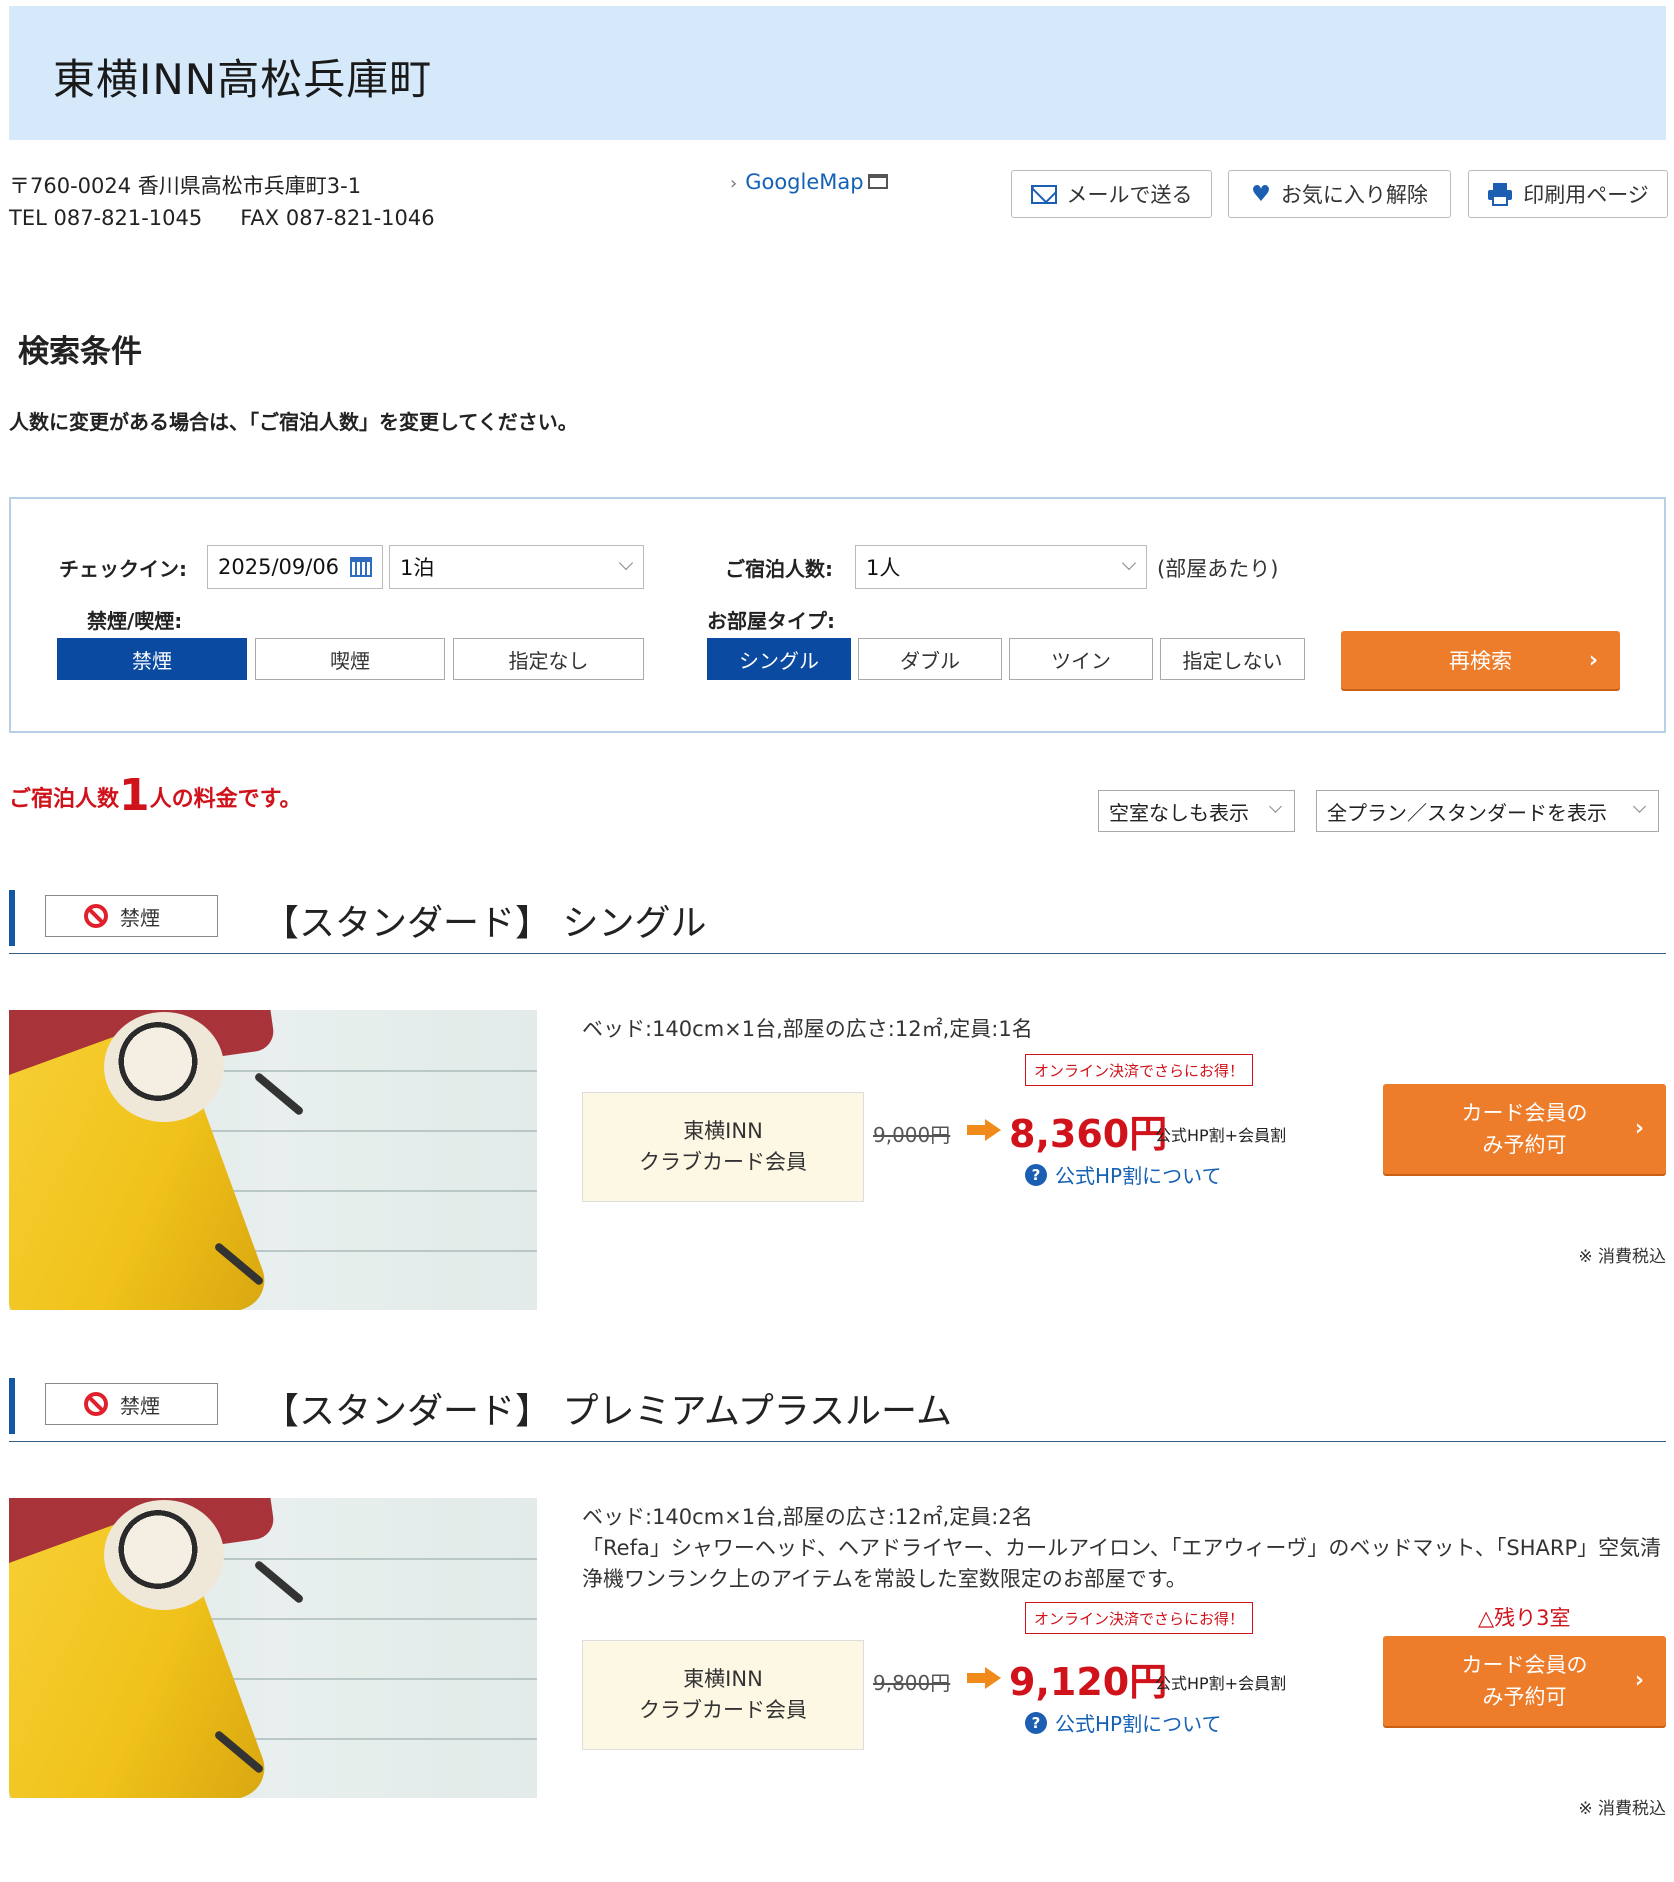 Image resolution: width=1674 pixels, height=1882 pixels. Describe the element at coordinates (1088, 1682) in the screenshot. I see `discounted-price: 9,120円` at that location.